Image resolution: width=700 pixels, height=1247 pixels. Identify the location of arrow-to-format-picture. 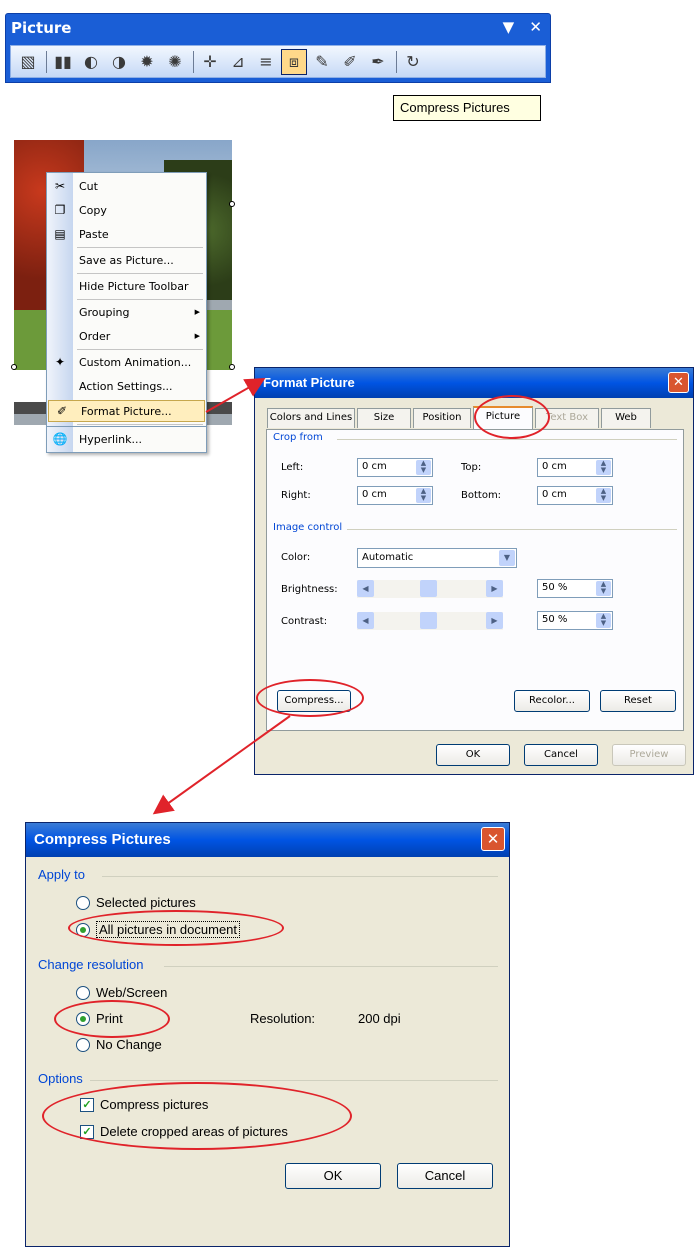
(235, 395).